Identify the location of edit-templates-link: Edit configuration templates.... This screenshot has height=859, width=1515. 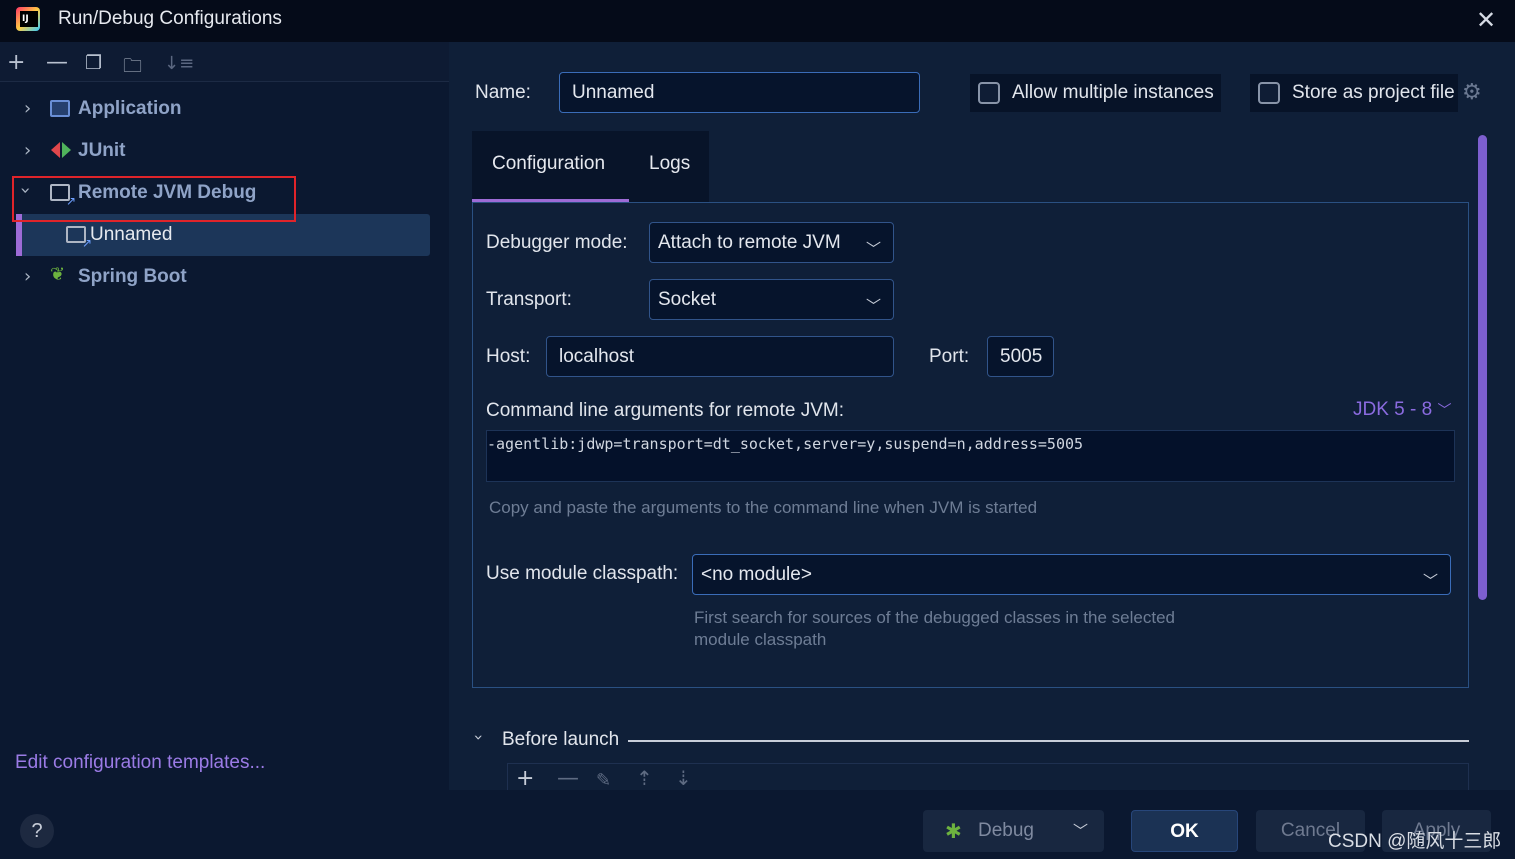
(140, 763).